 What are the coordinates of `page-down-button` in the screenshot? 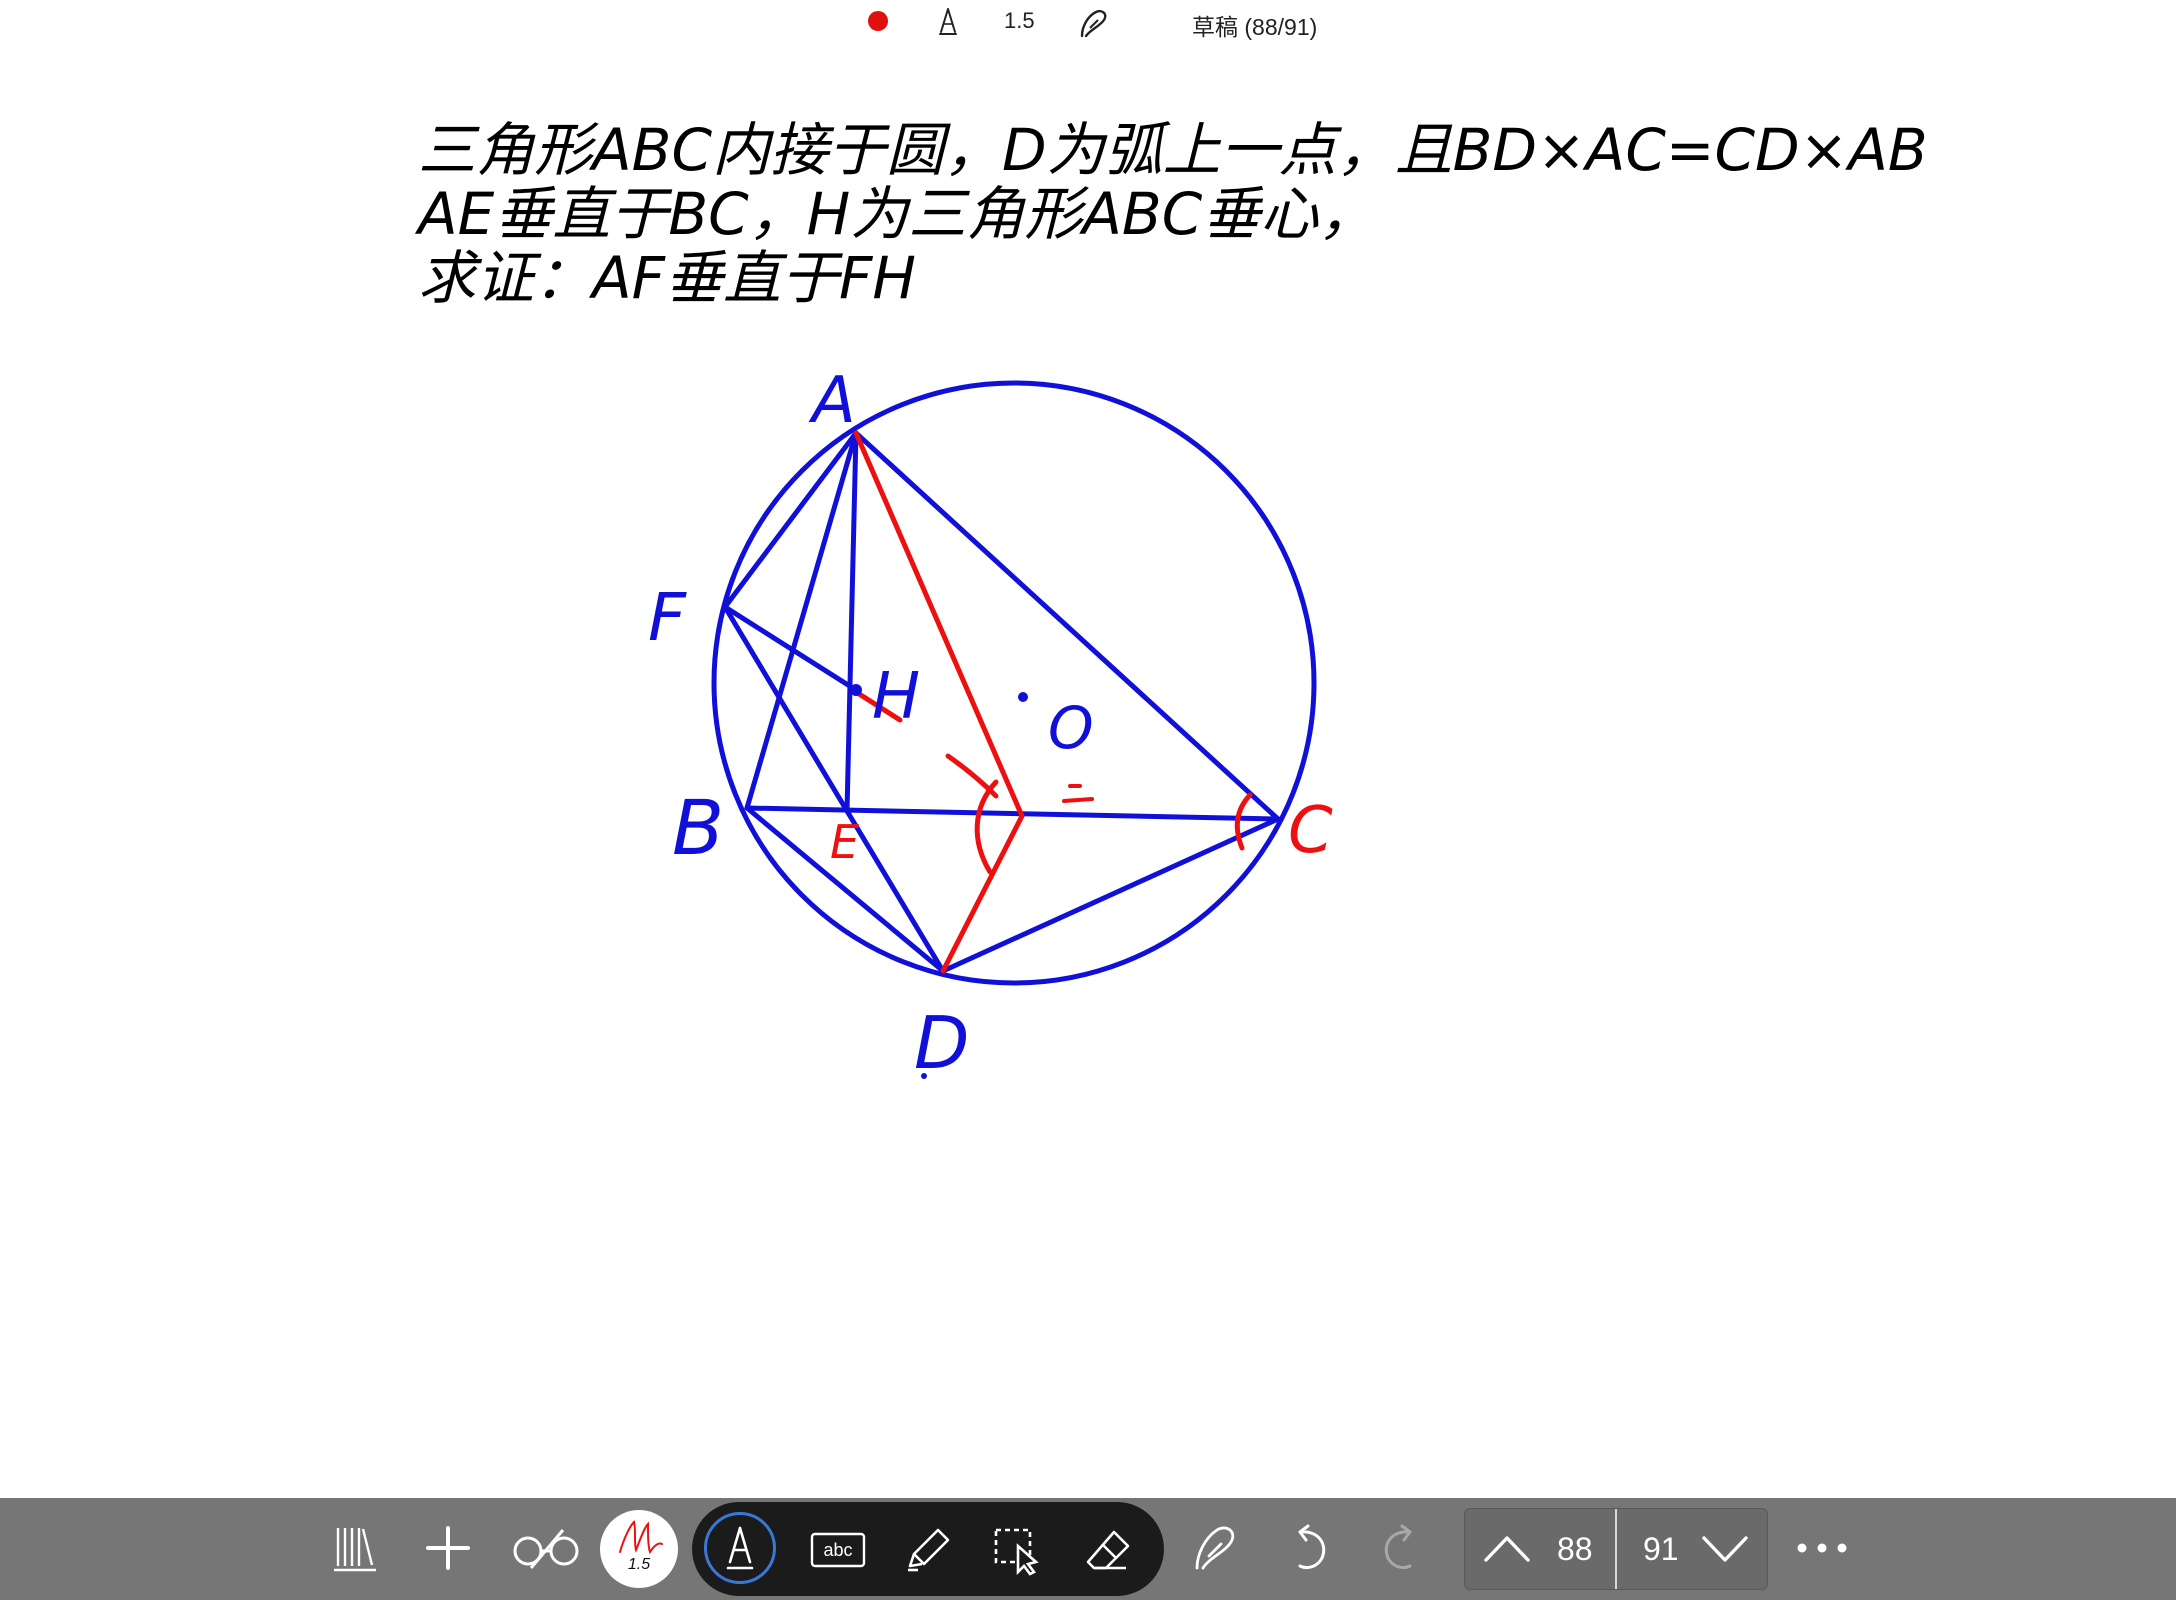 It's located at (1725, 1549).